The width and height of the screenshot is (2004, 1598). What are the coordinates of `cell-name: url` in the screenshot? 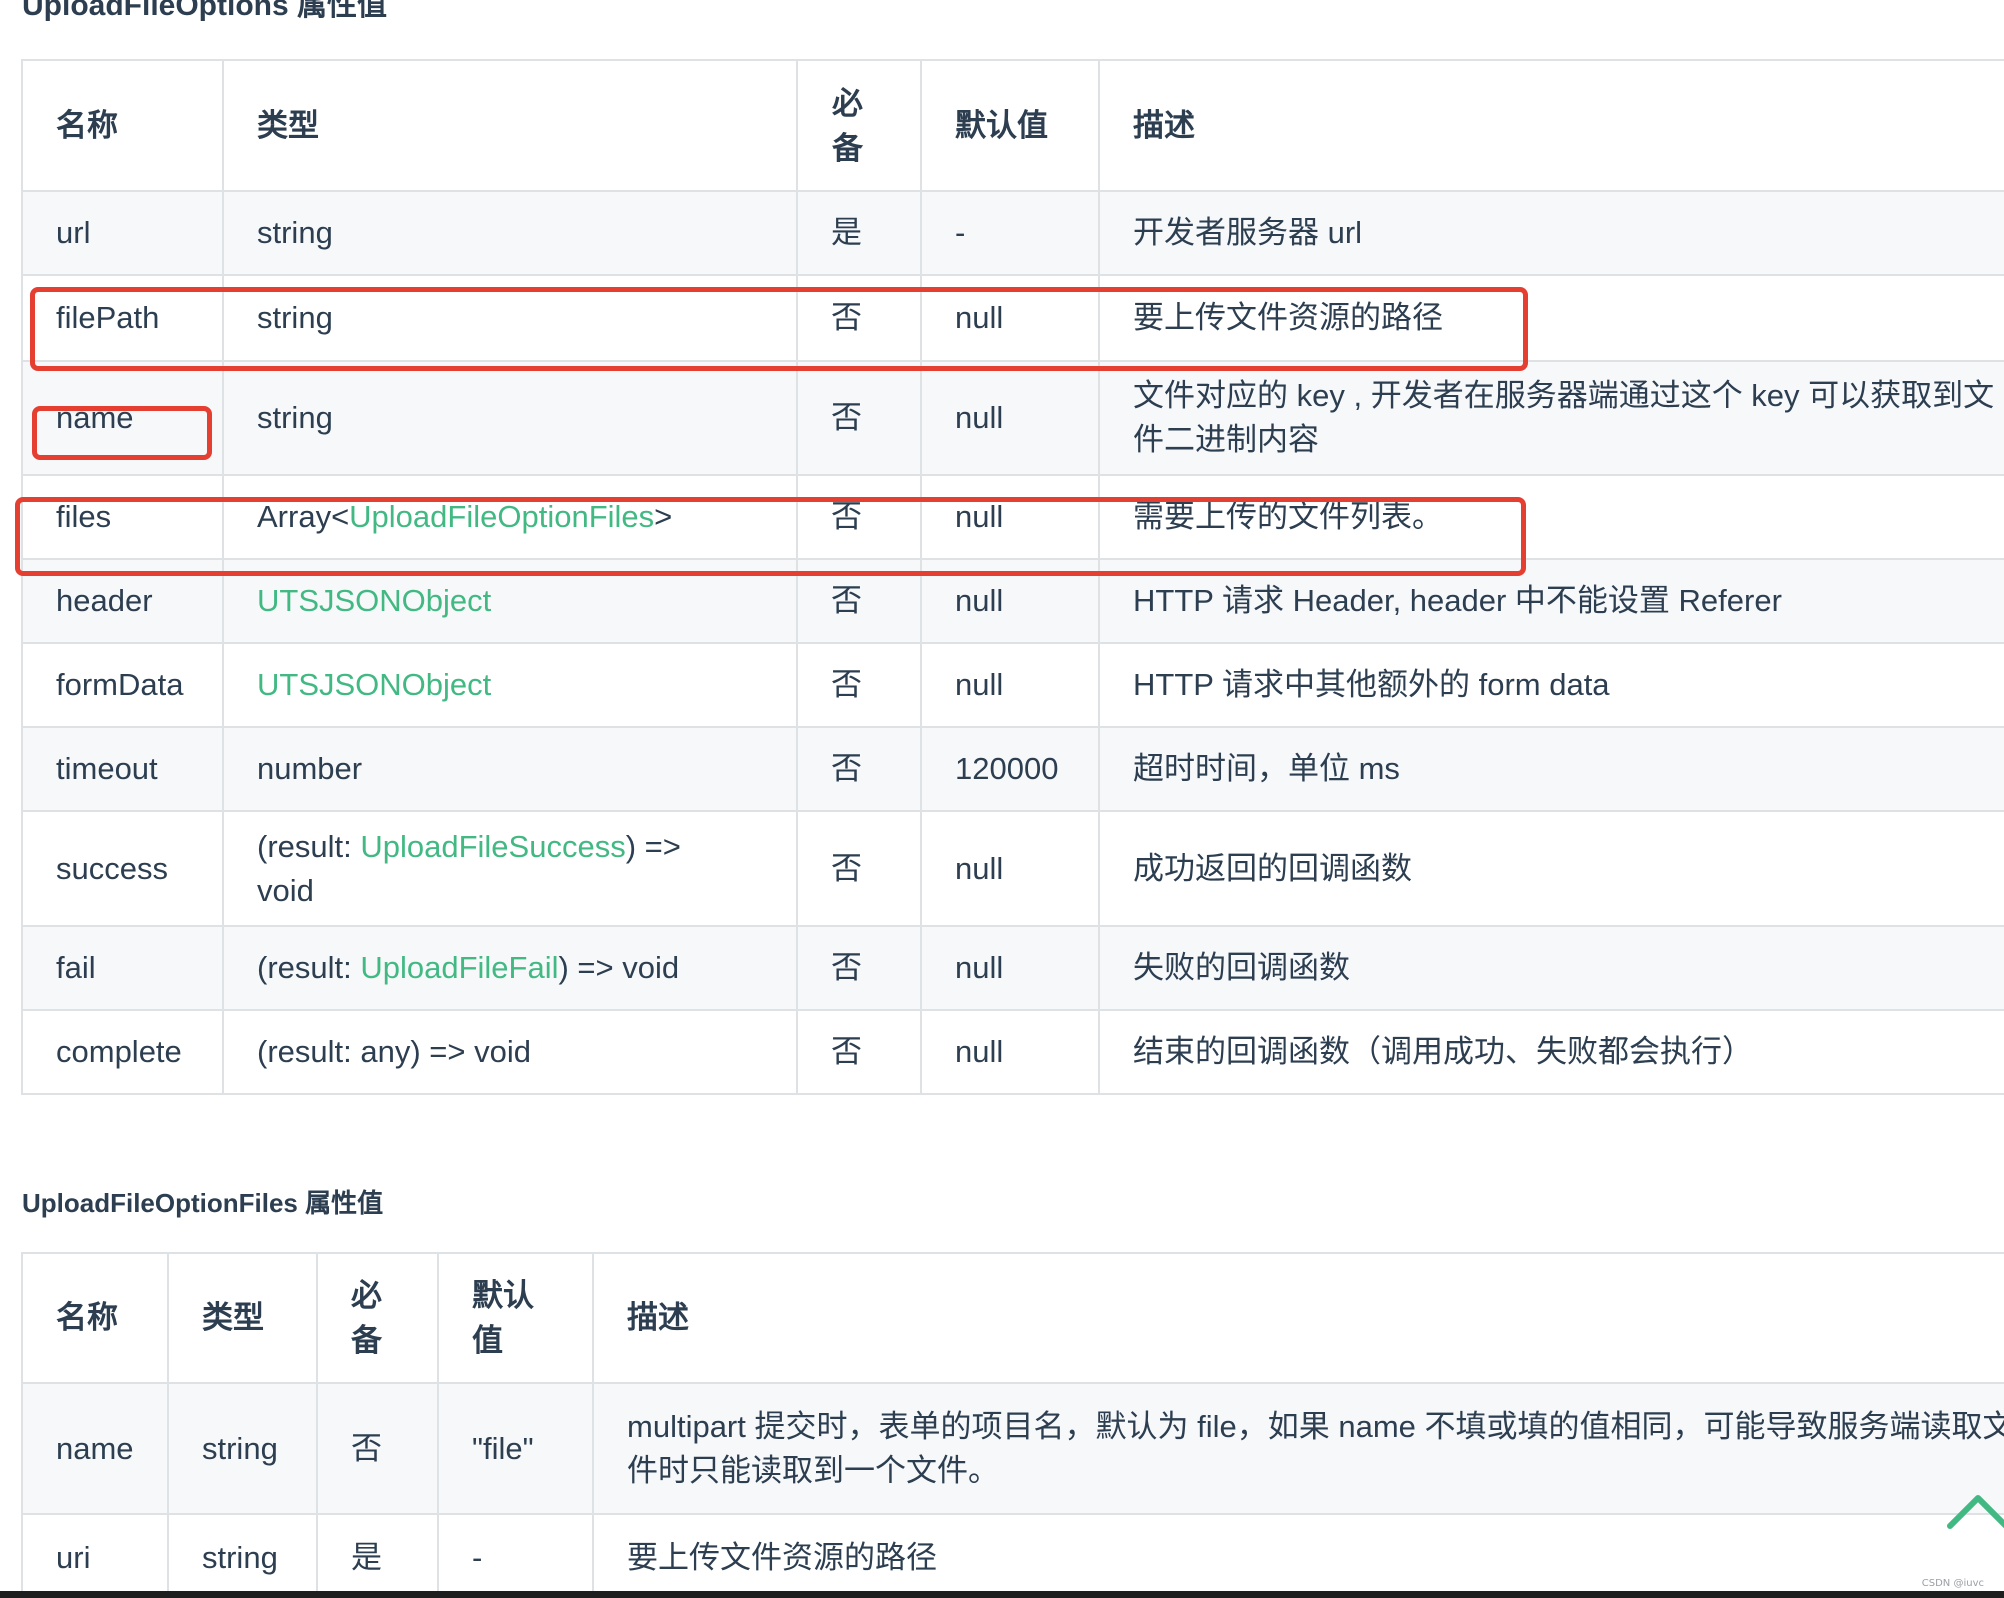 It's located at (122, 233).